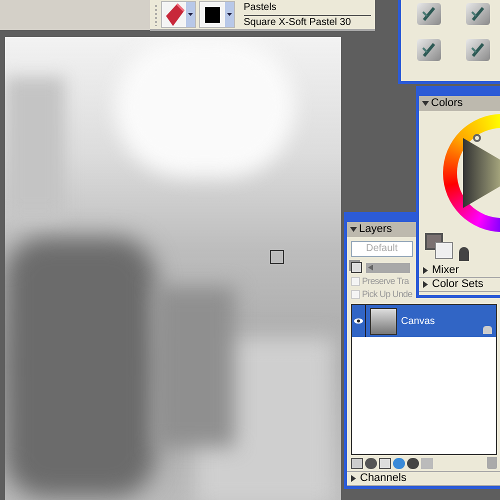 Image resolution: width=500 pixels, height=500 pixels. I want to click on brush-variant-label: Square X-Soft Pastel 30, so click(298, 22).